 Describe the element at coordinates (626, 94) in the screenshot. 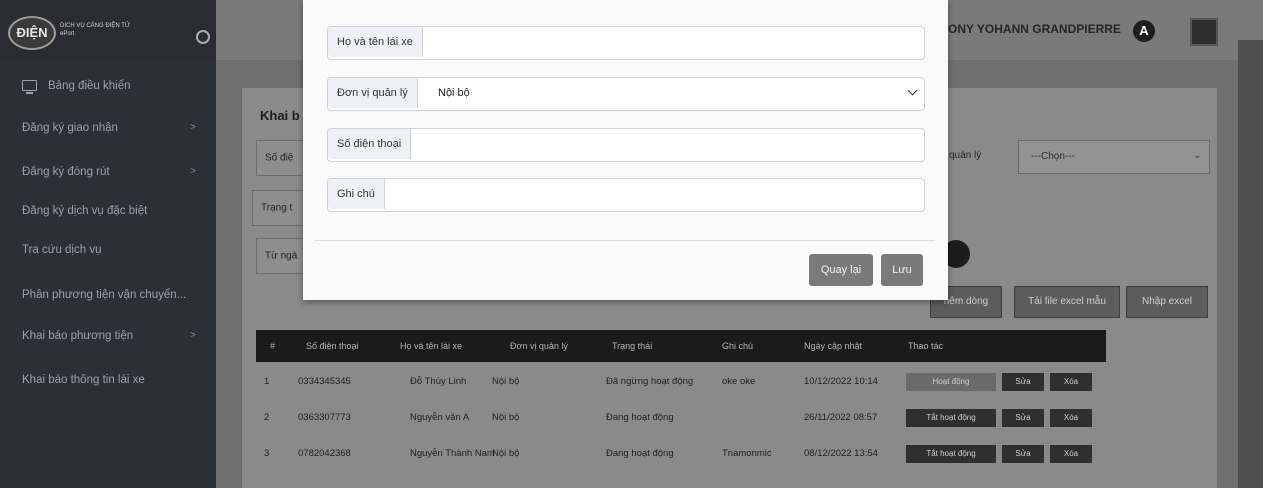

I see `unit-select: Đơn vị quản lý Nội bộ` at that location.